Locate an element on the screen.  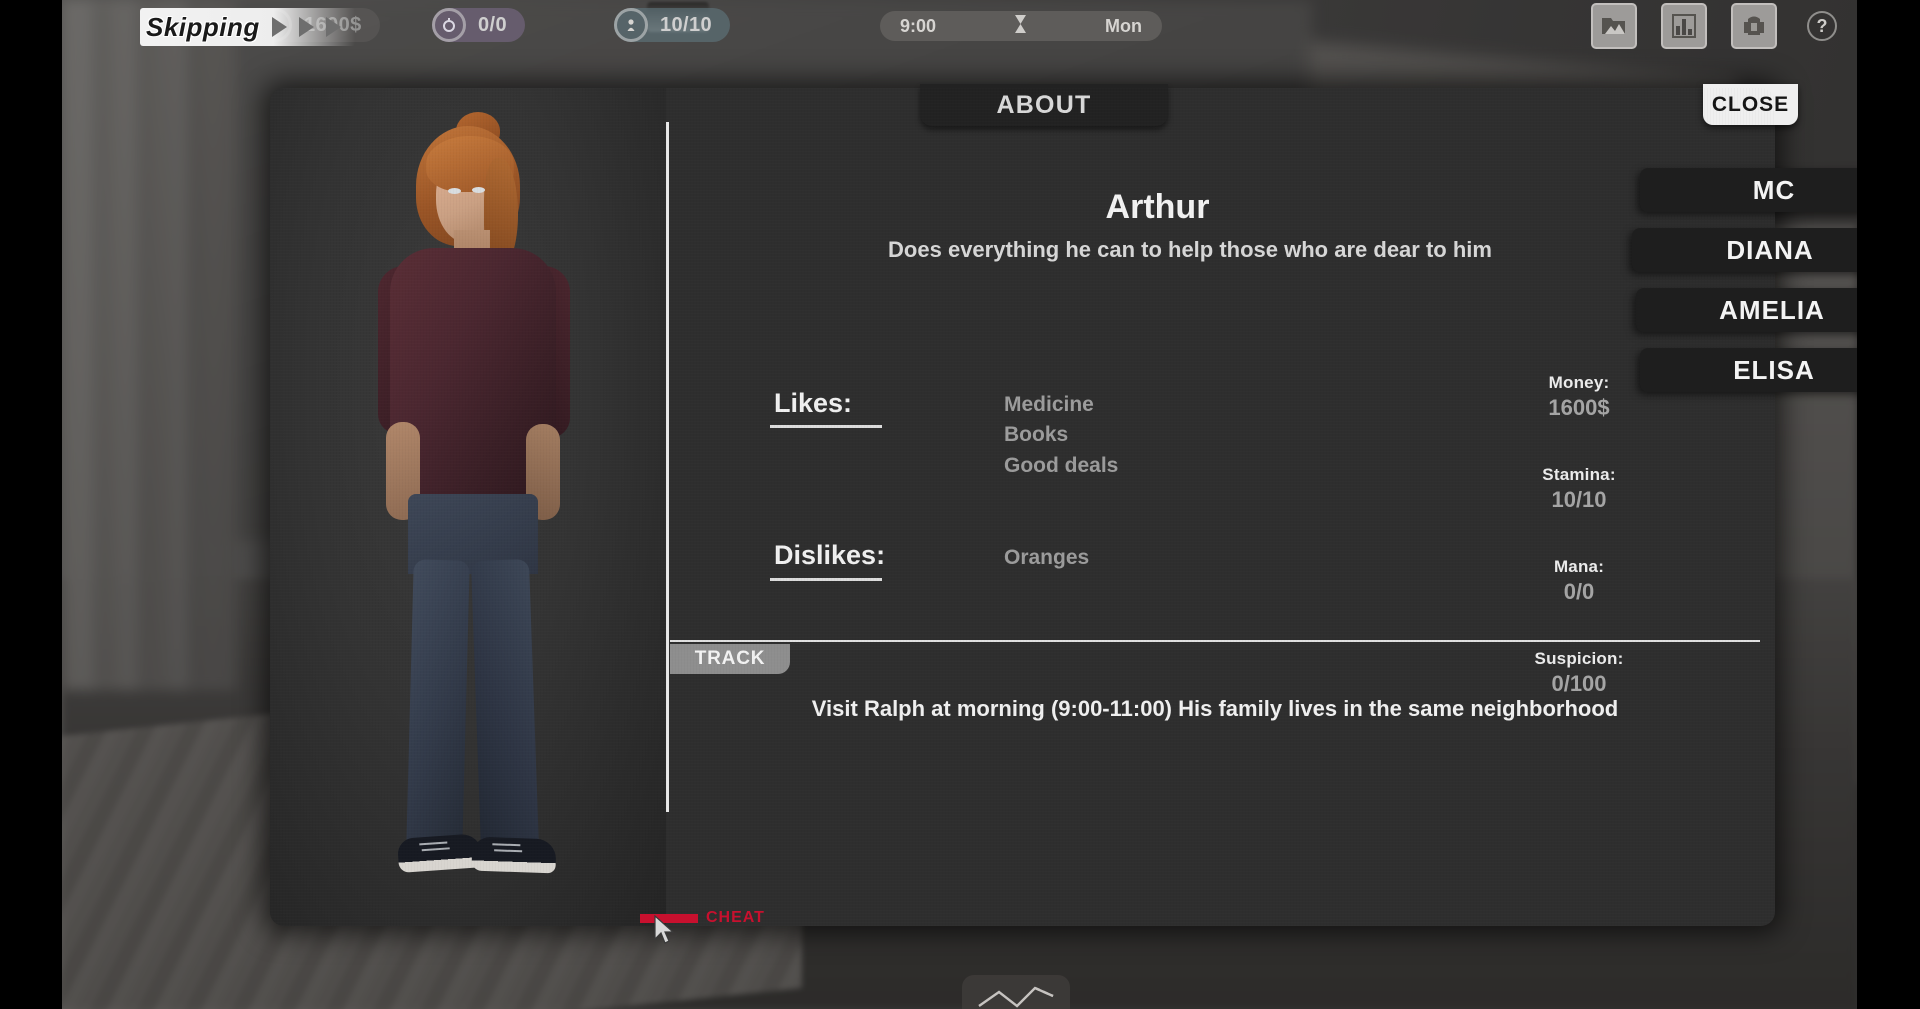
character-leg-right is located at coordinates (505, 706).